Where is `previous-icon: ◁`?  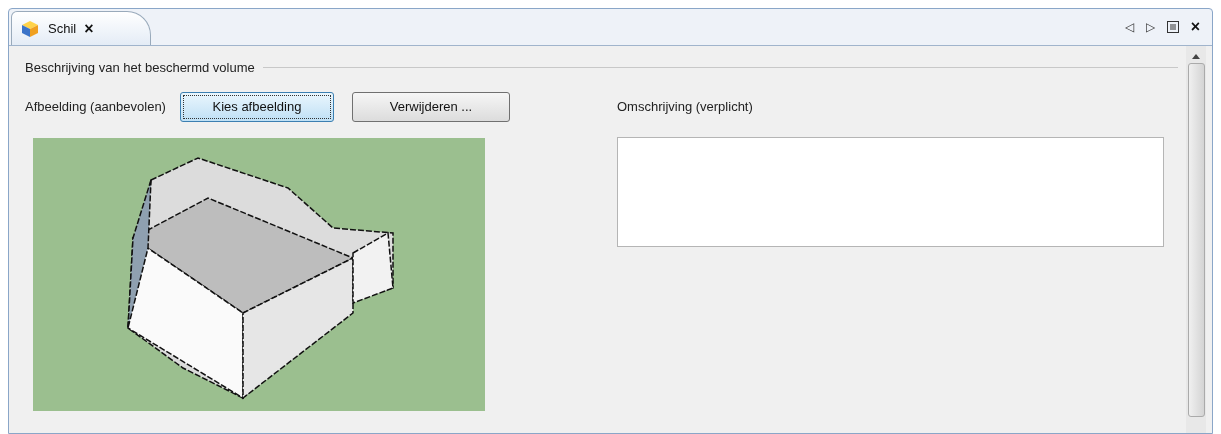
previous-icon: ◁ is located at coordinates (1129, 27).